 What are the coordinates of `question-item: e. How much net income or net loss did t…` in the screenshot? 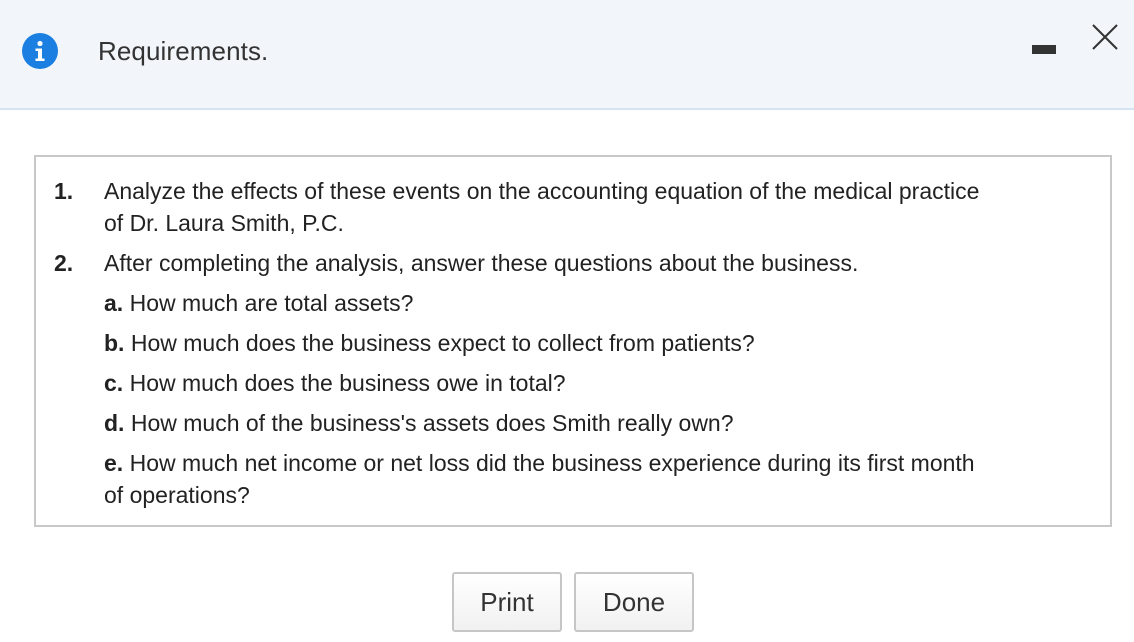 It's located at (604, 479).